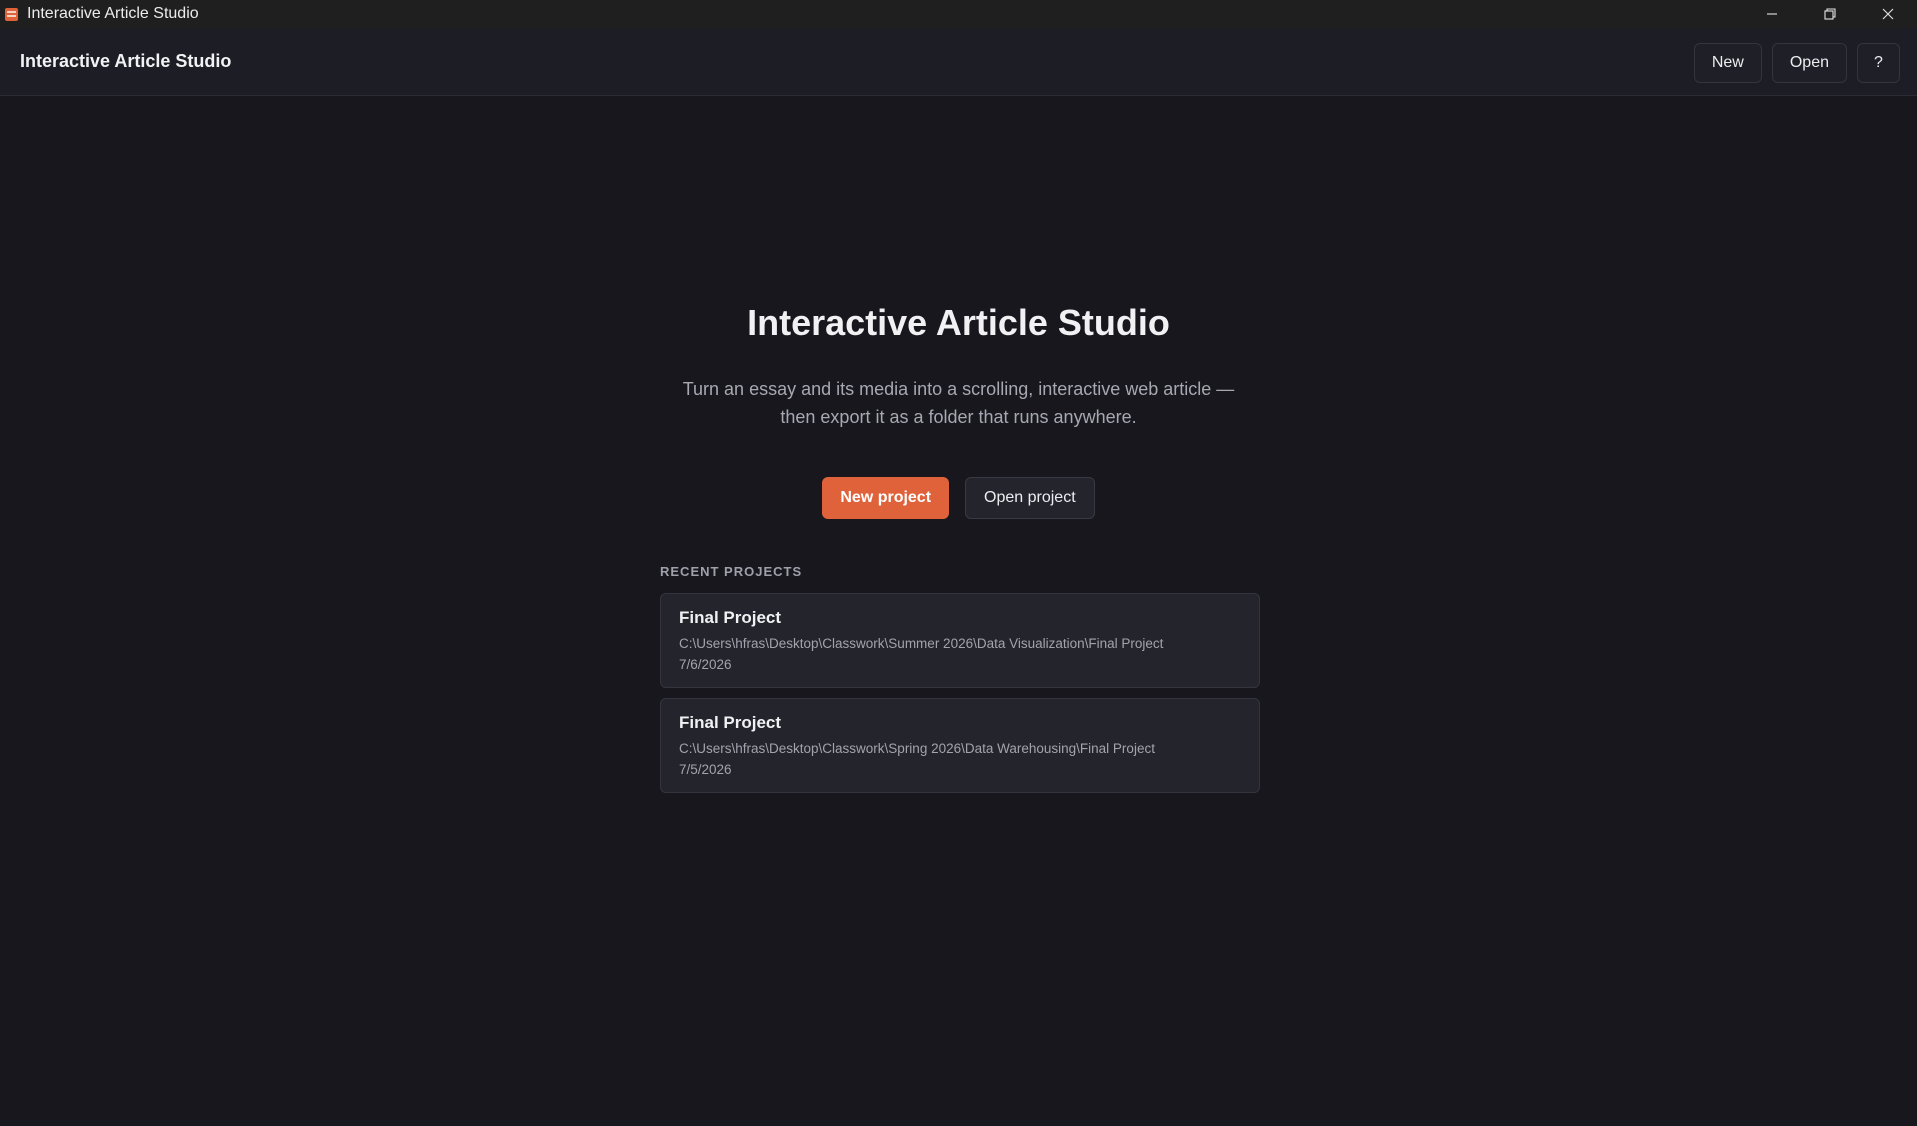 This screenshot has height=1126, width=1917. I want to click on restore-icon, so click(1830, 14).